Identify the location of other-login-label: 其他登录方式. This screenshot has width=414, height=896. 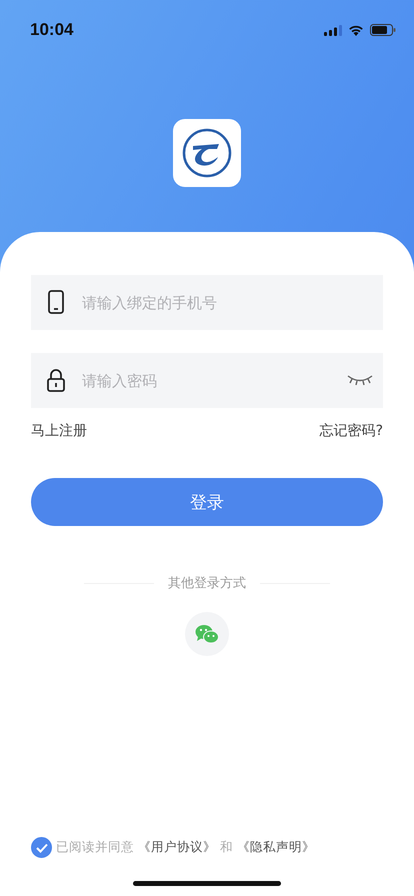
(207, 583).